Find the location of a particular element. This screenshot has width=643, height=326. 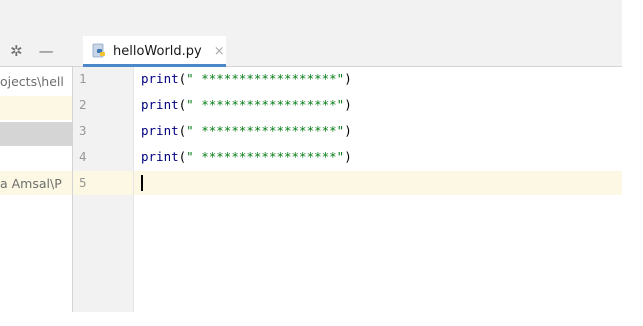

project-row-selected is located at coordinates (36, 134).